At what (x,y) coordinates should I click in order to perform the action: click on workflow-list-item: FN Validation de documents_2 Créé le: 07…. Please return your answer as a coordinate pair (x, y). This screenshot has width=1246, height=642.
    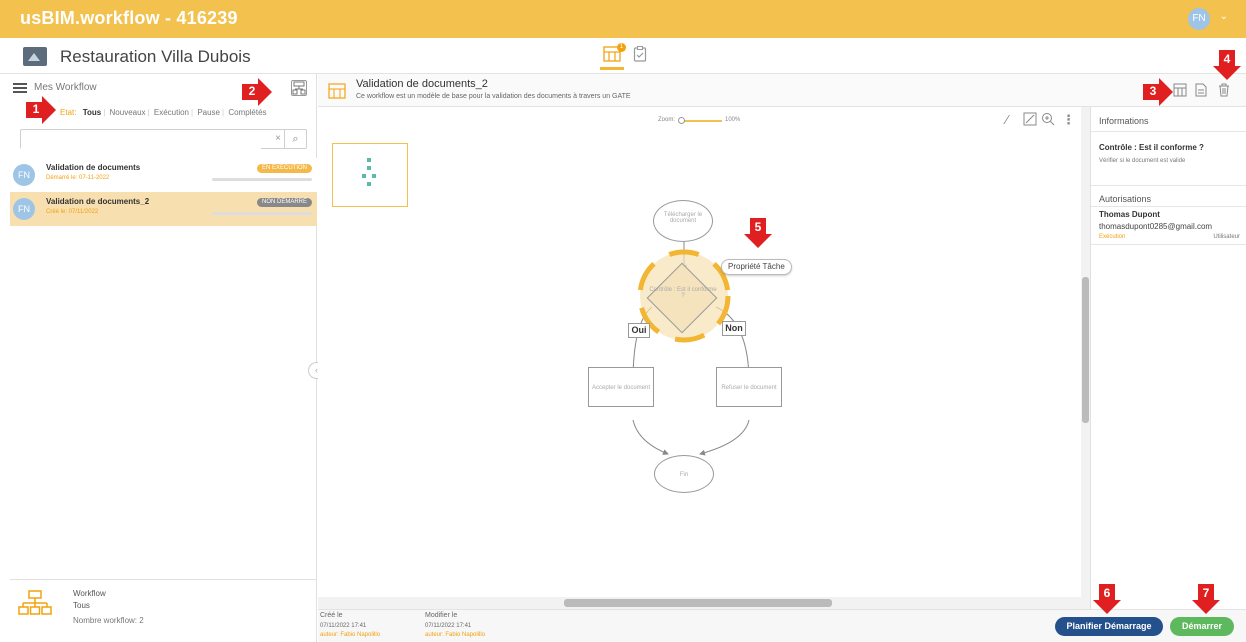
    Looking at the image, I should click on (163, 209).